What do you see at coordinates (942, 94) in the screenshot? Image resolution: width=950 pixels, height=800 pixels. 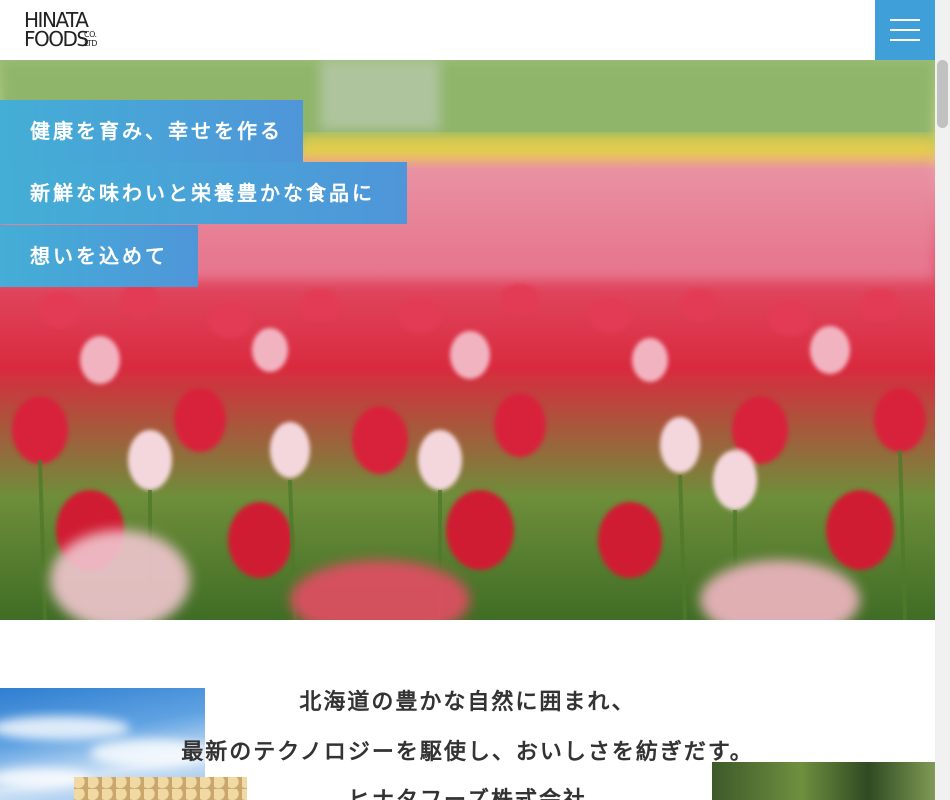 I see `scrollbar-thumb` at bounding box center [942, 94].